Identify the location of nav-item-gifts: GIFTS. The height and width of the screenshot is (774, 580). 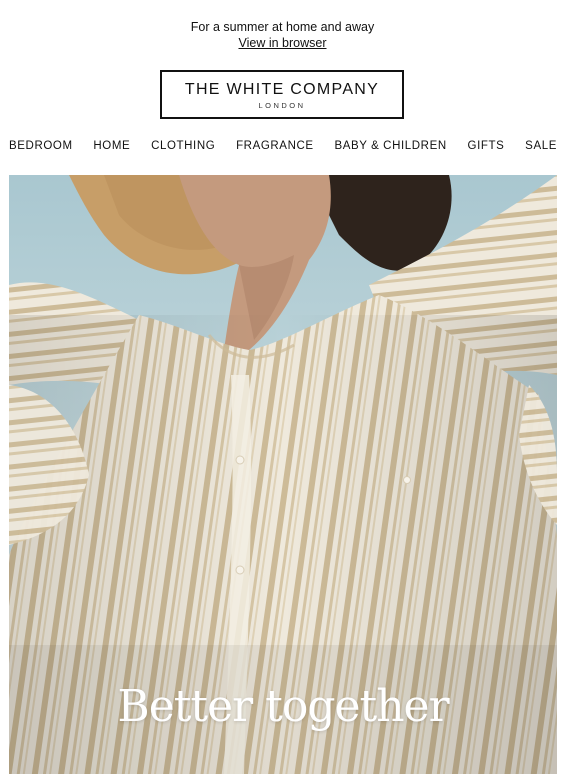
(486, 146).